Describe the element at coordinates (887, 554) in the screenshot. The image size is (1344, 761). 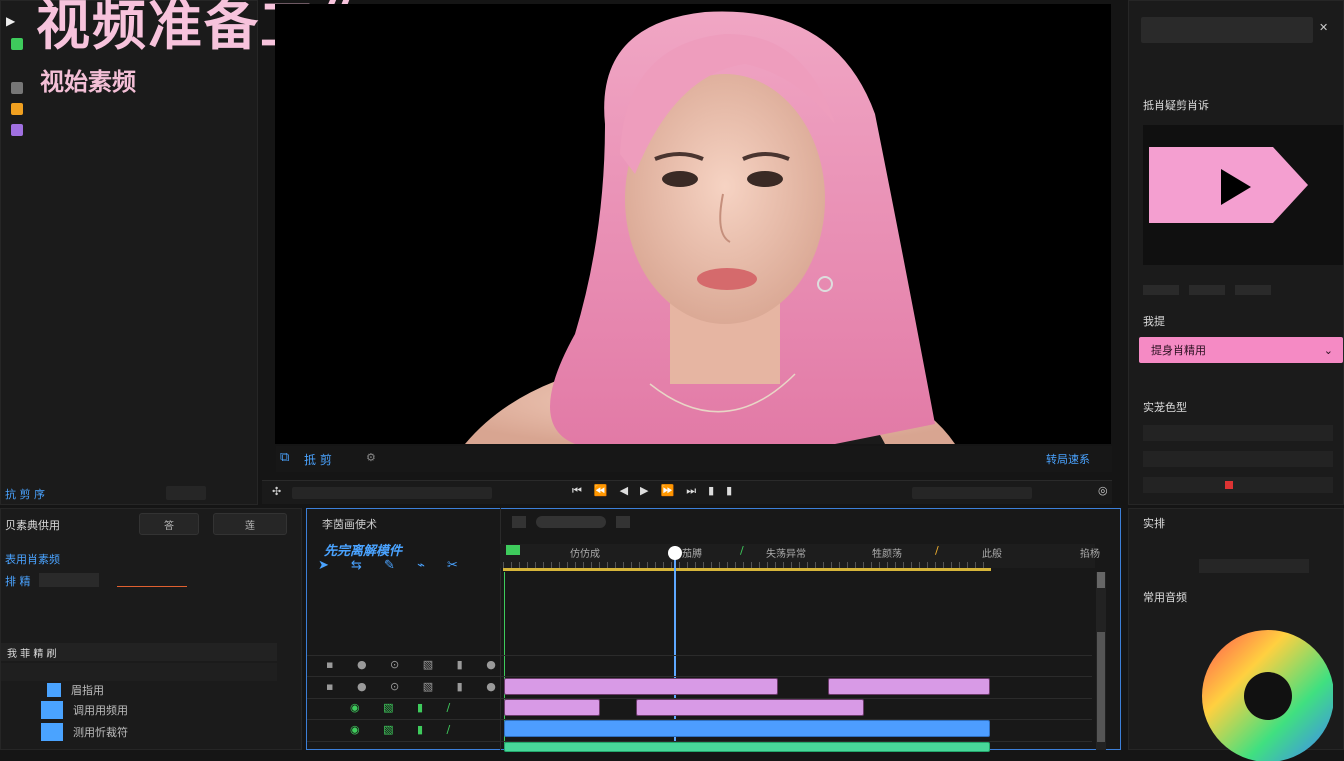
I see `ruler-marker: 牲颜荡` at that location.